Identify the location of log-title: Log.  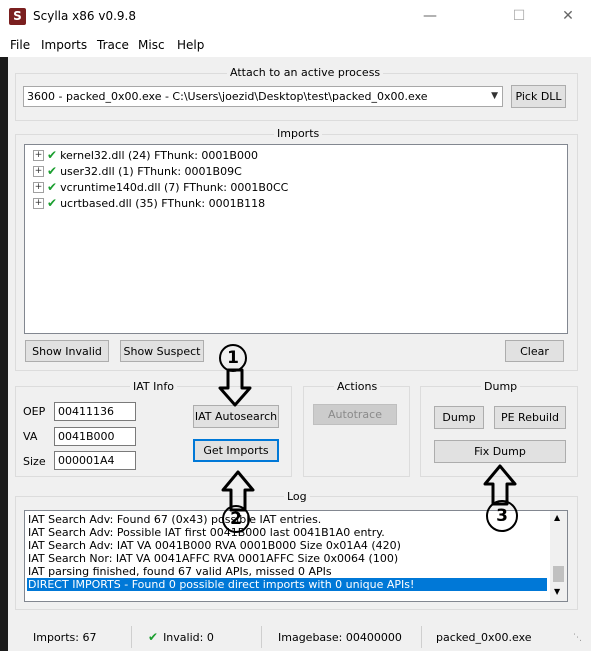
(297, 496).